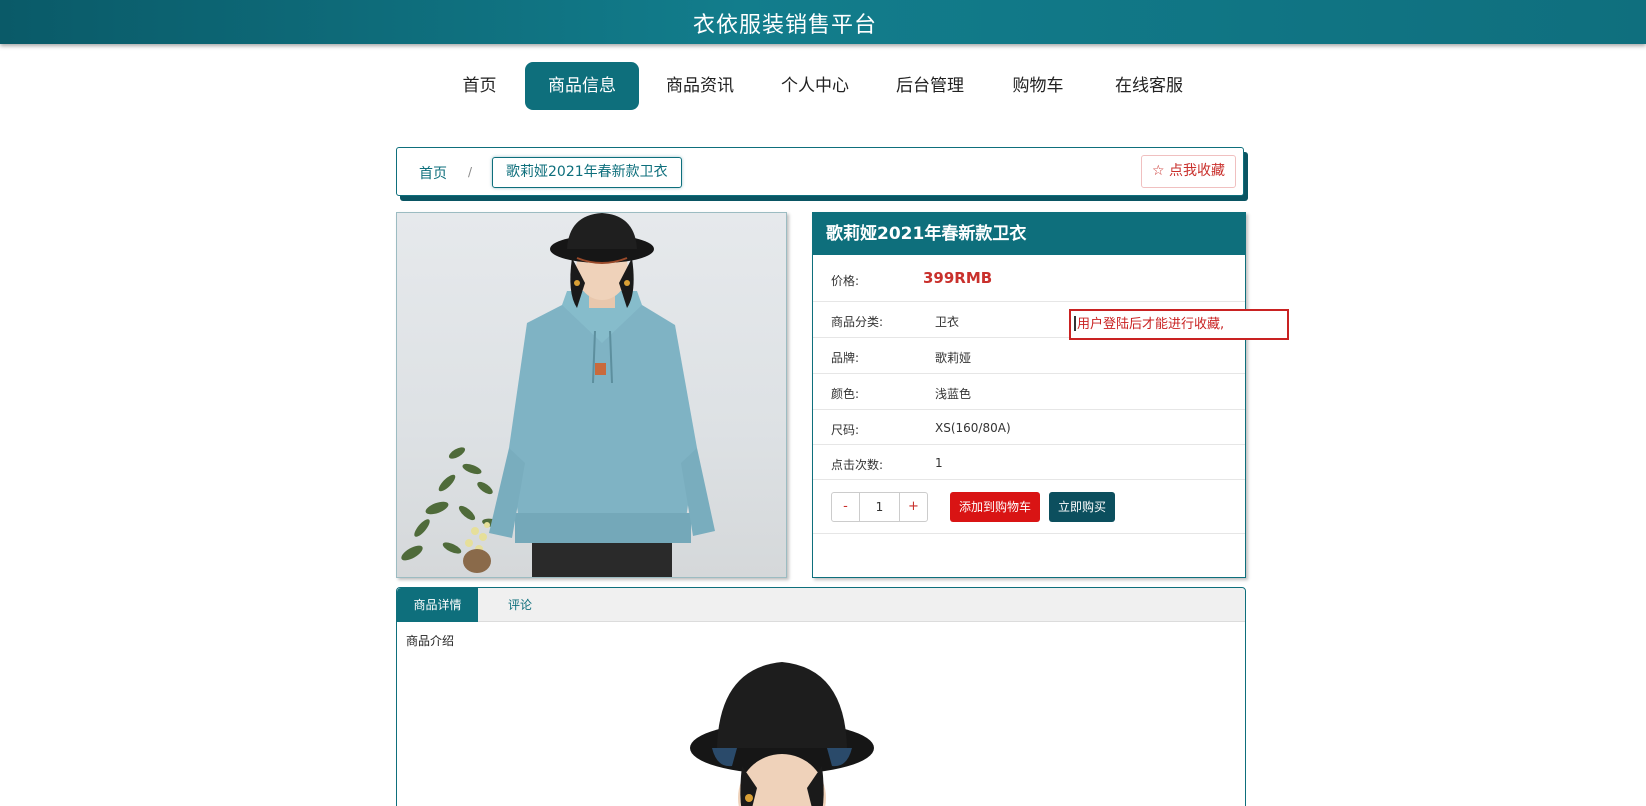 The height and width of the screenshot is (806, 1646). Describe the element at coordinates (1158, 171) in the screenshot. I see `star-outline-icon: ☆` at that location.